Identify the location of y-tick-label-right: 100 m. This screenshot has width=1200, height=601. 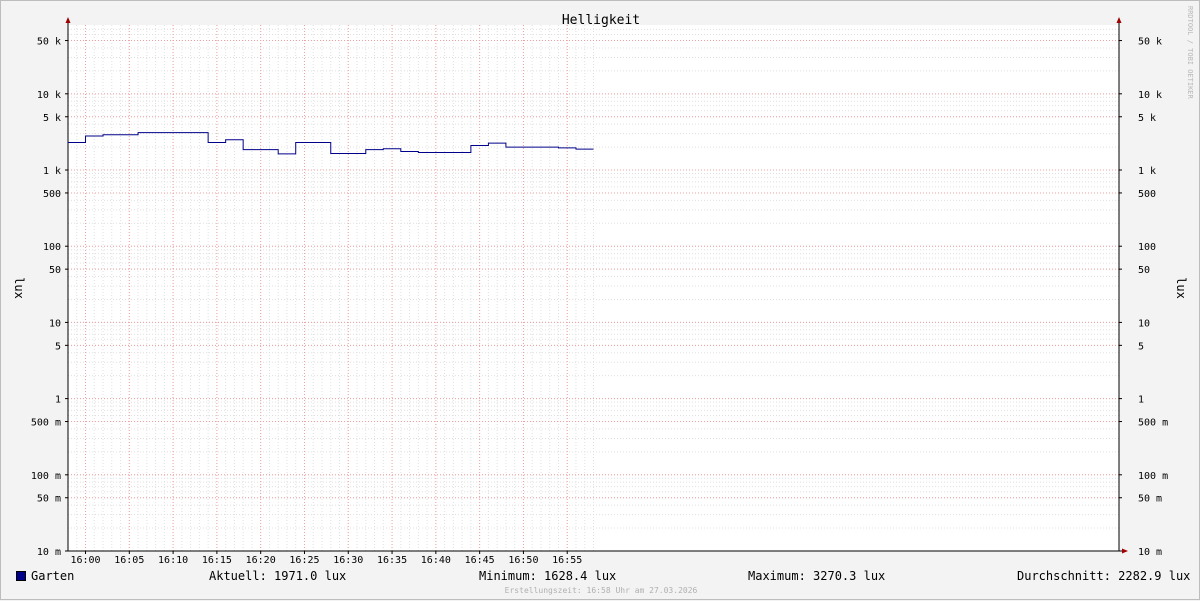
(1153, 476).